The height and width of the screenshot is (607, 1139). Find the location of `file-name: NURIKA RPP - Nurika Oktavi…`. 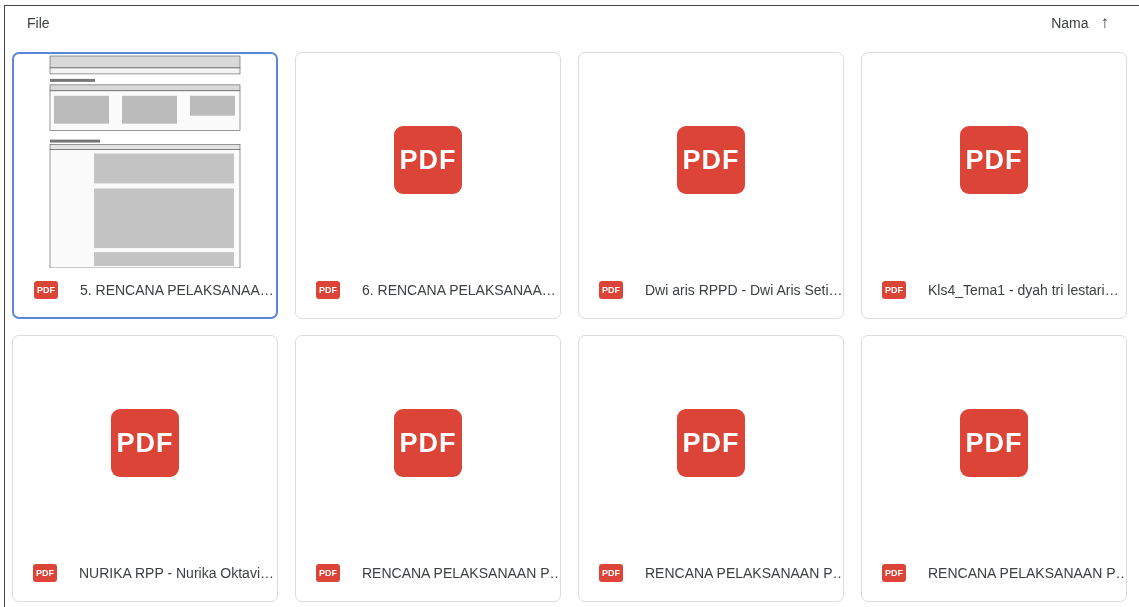

file-name: NURIKA RPP - Nurika Oktavi… is located at coordinates (176, 572).